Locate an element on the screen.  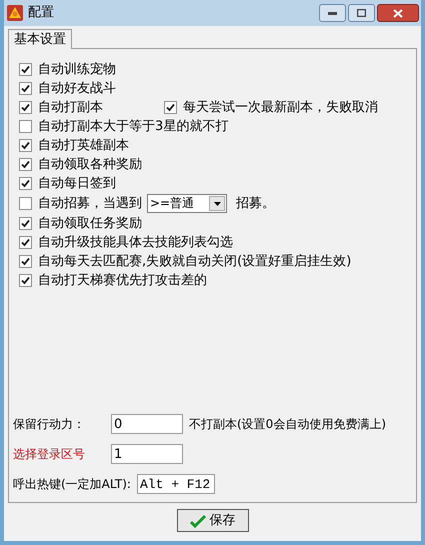
close-button is located at coordinates (398, 13).